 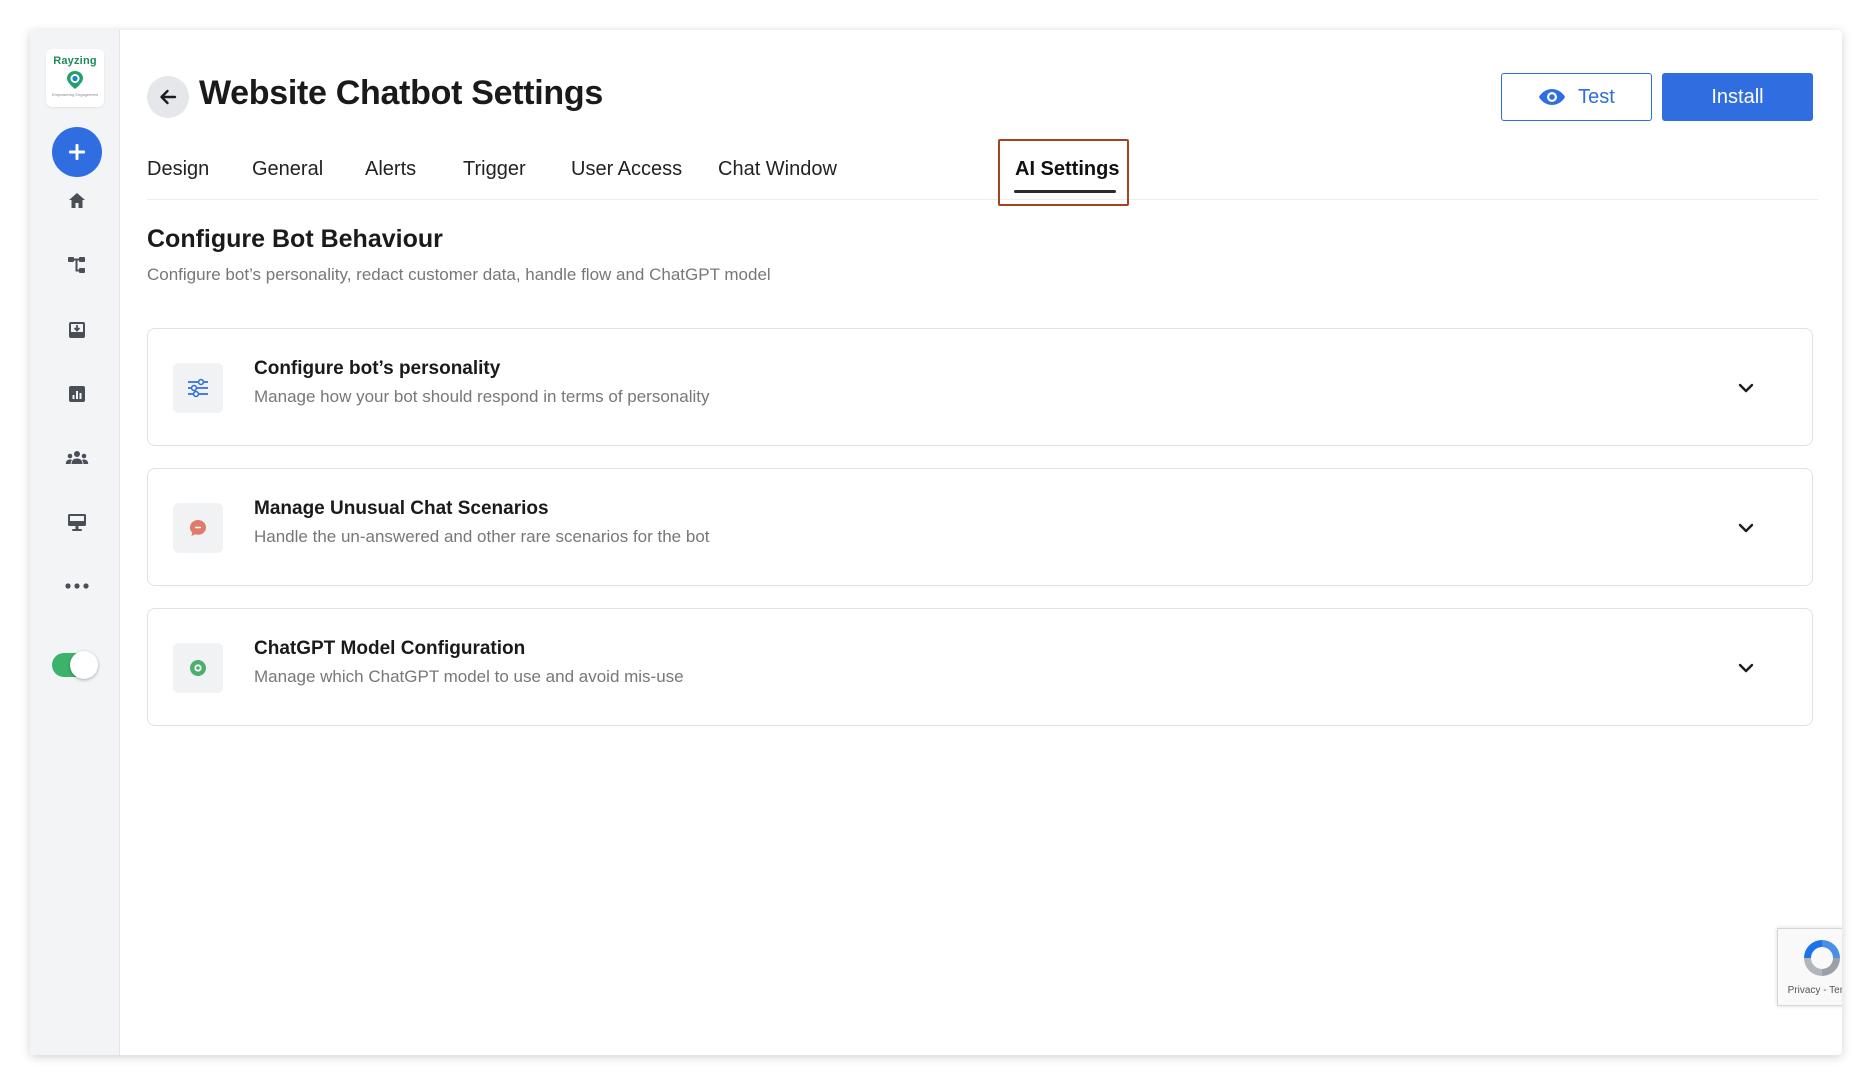 What do you see at coordinates (287, 169) in the screenshot?
I see `tab-general: General` at bounding box center [287, 169].